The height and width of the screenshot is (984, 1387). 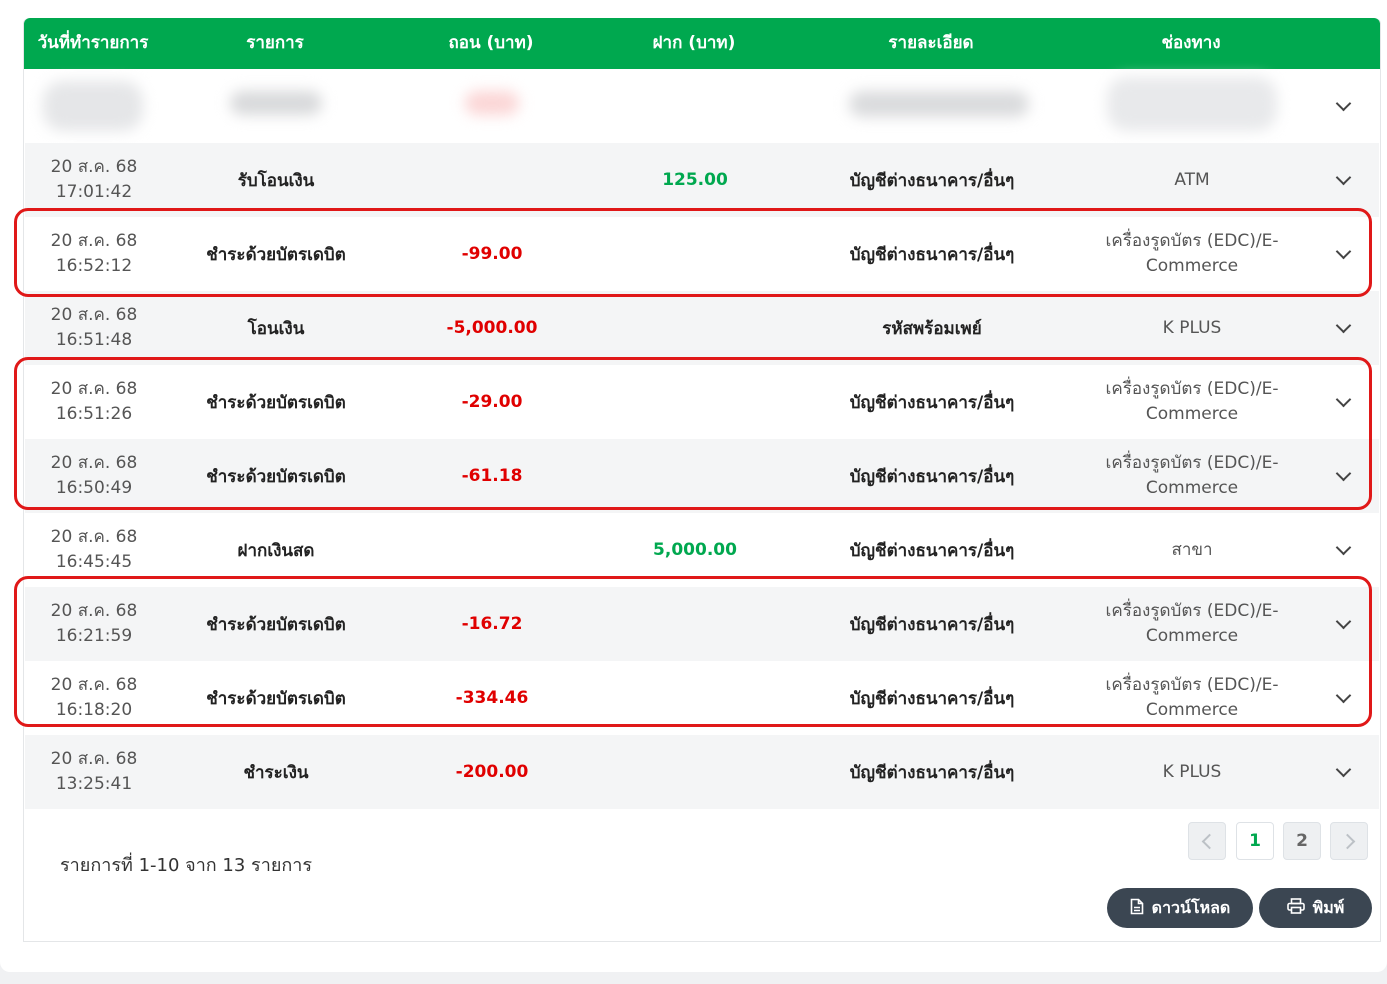 What do you see at coordinates (1295, 908) in the screenshot?
I see `printer-icon` at bounding box center [1295, 908].